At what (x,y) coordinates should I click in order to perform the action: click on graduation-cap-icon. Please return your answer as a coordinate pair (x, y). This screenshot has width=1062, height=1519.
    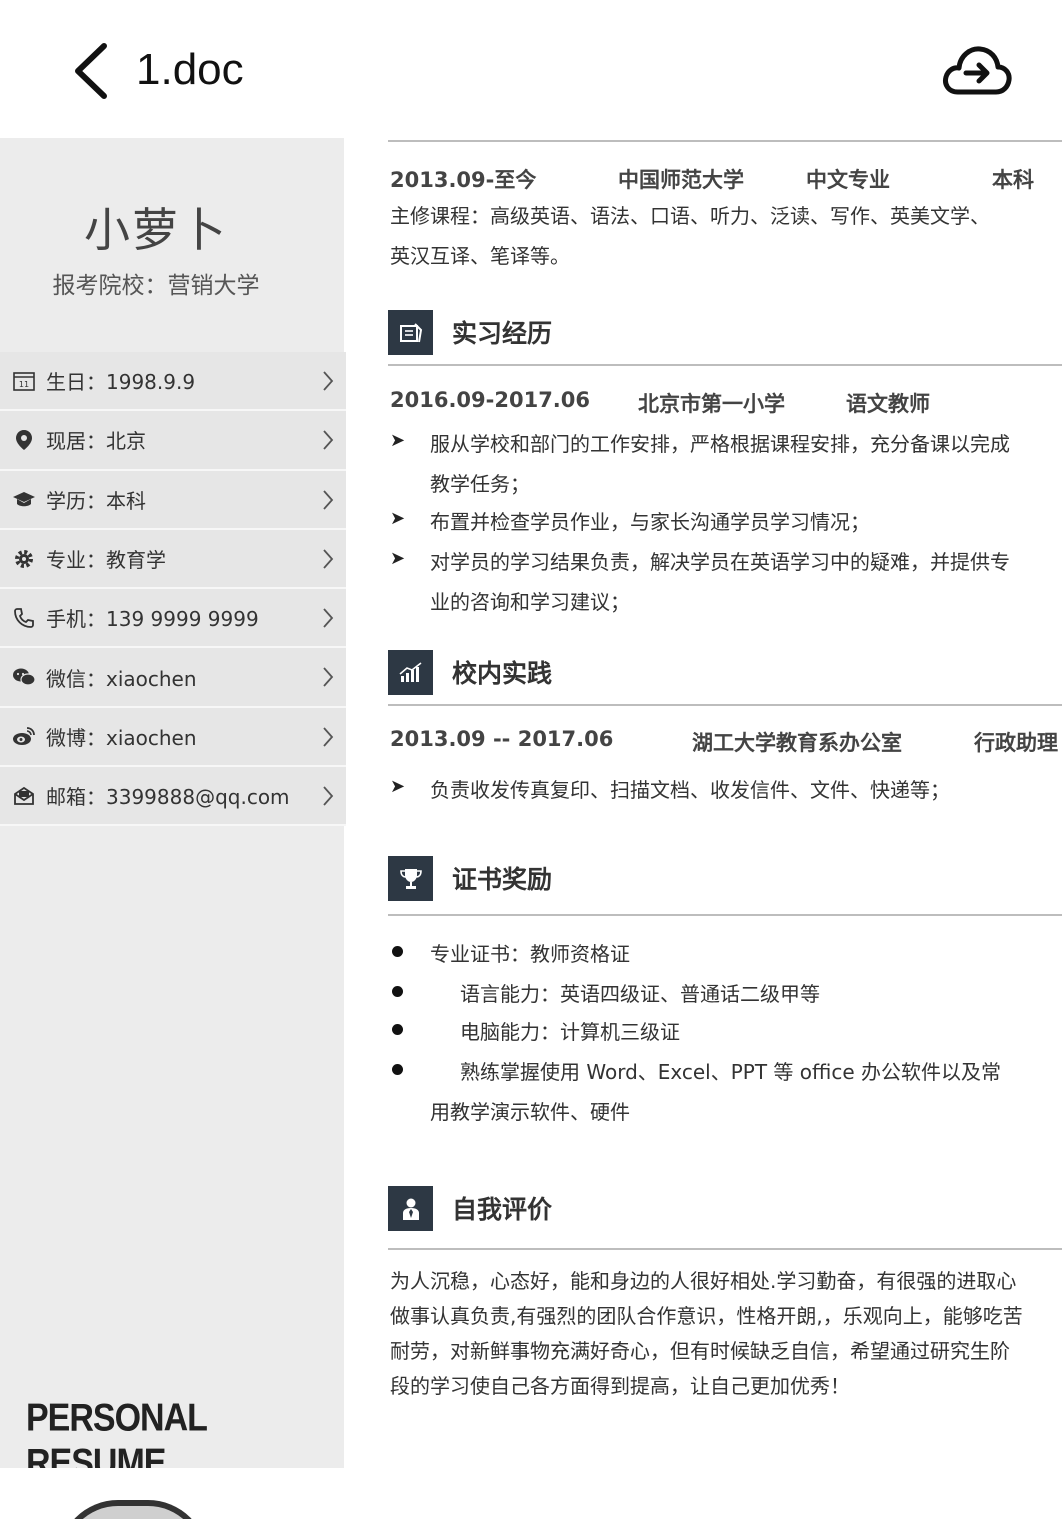
    Looking at the image, I should click on (24, 499).